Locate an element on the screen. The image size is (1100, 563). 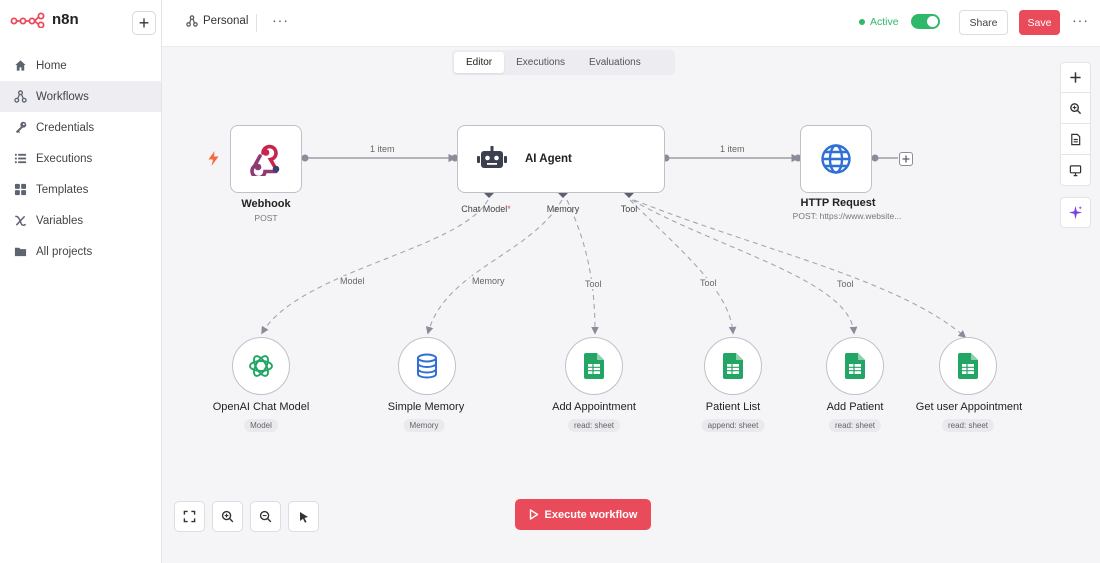
sidebar-item-executions: Executions is located at coordinates (80, 158).